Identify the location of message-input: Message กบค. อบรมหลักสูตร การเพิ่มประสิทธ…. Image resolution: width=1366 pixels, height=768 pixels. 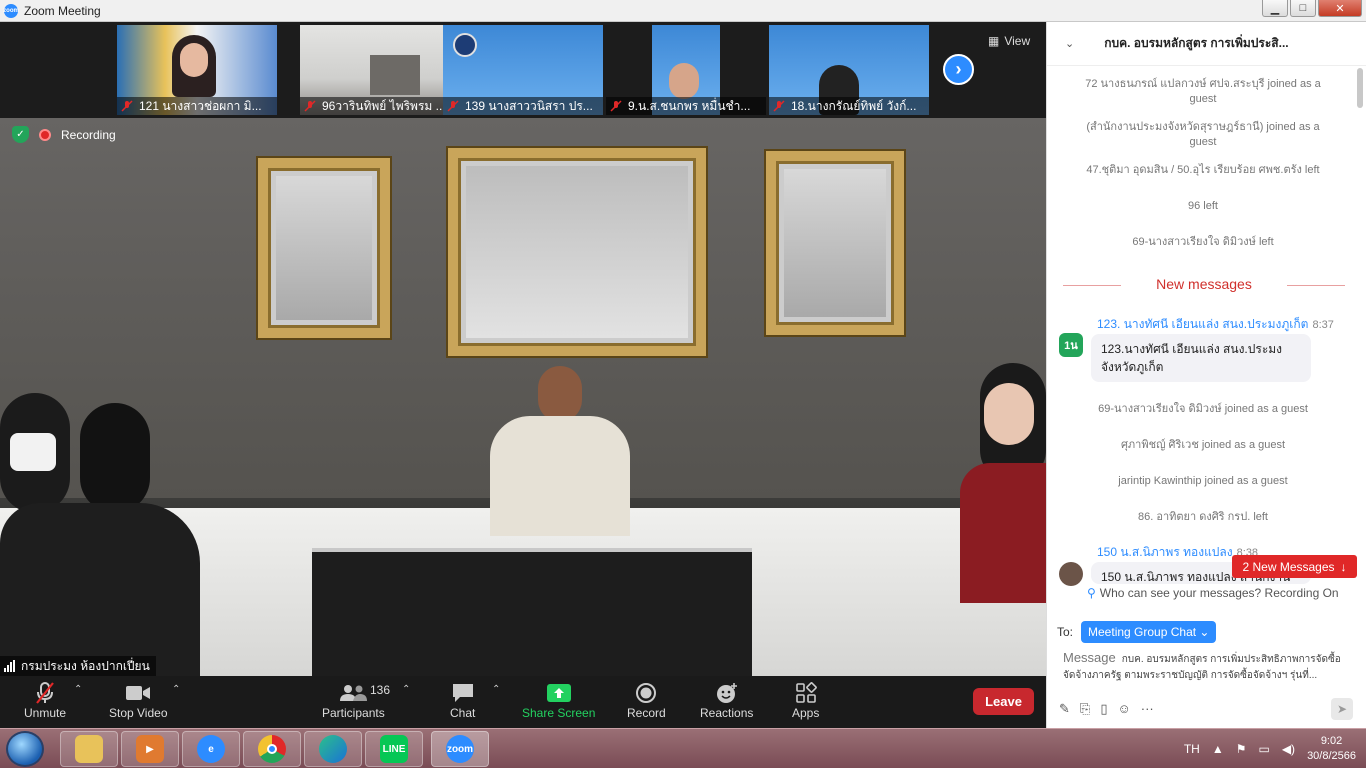
(1208, 667).